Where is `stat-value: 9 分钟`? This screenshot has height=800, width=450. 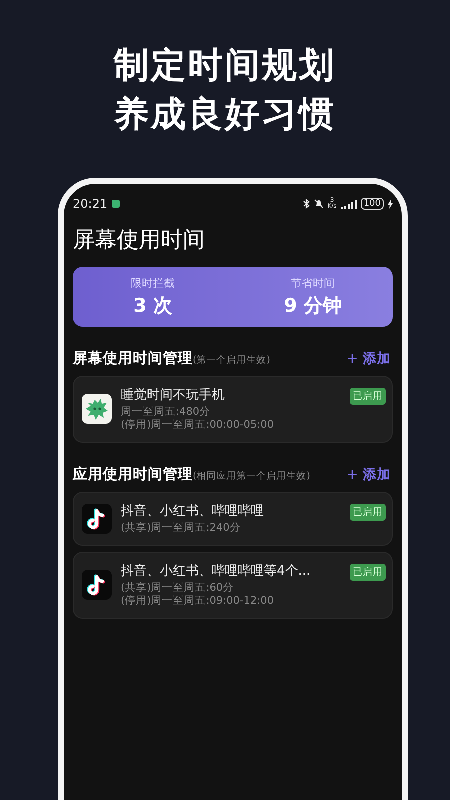
stat-value: 9 分钟 is located at coordinates (313, 306).